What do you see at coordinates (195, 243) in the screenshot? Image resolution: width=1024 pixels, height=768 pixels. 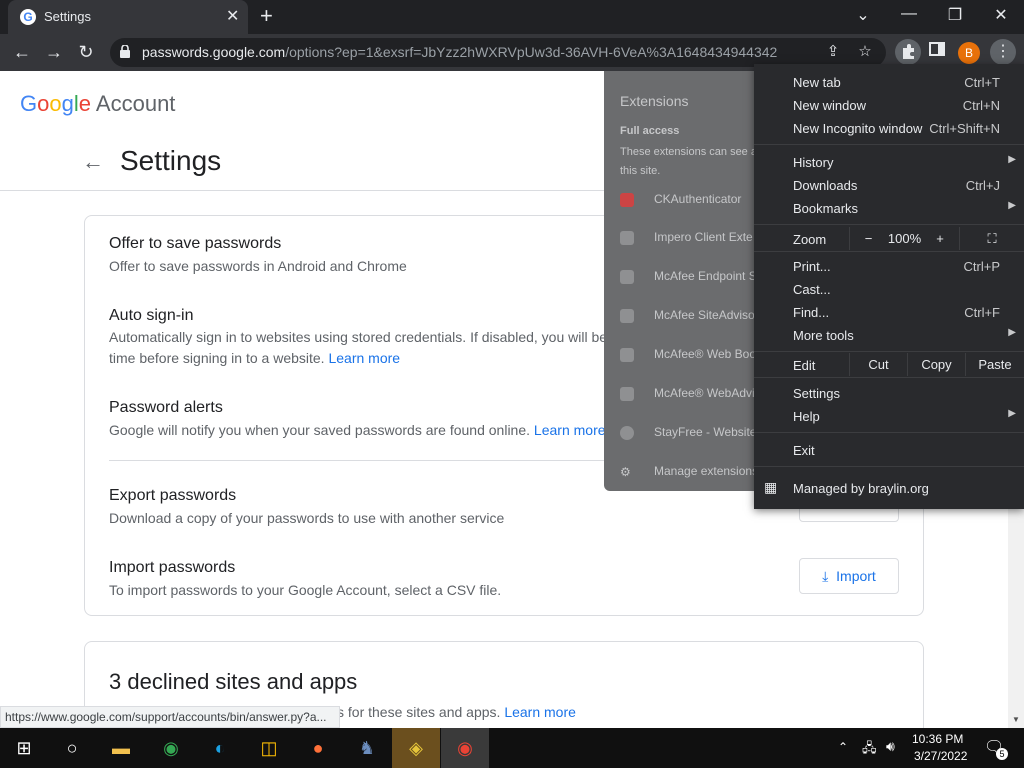 I see `offer-save-title: Offer to save passwords` at bounding box center [195, 243].